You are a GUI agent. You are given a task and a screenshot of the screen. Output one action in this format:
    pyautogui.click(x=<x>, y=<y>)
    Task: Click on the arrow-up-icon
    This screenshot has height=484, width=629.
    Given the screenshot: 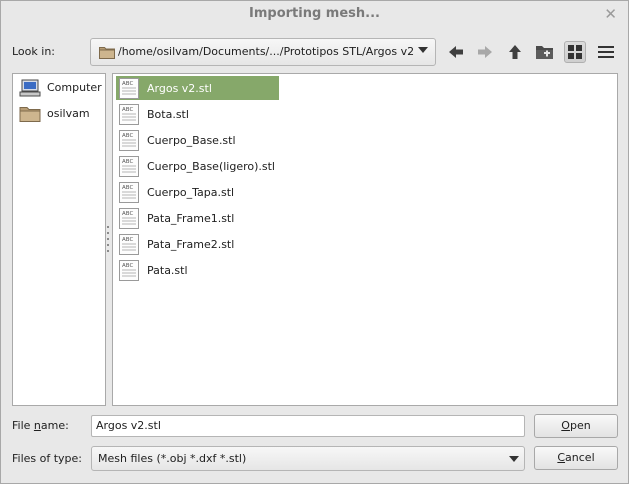 What is the action you would take?
    pyautogui.click(x=515, y=52)
    